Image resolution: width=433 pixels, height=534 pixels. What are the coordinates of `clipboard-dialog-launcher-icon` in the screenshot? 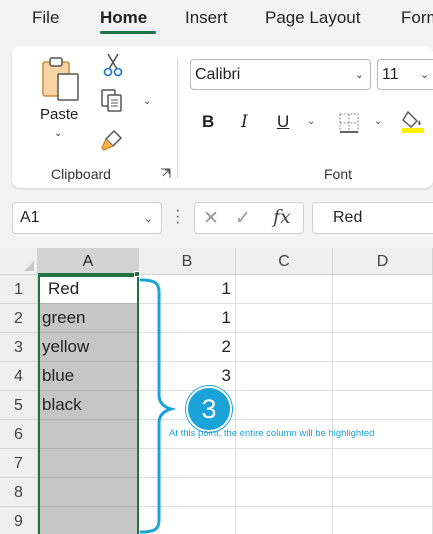 It's located at (165, 173).